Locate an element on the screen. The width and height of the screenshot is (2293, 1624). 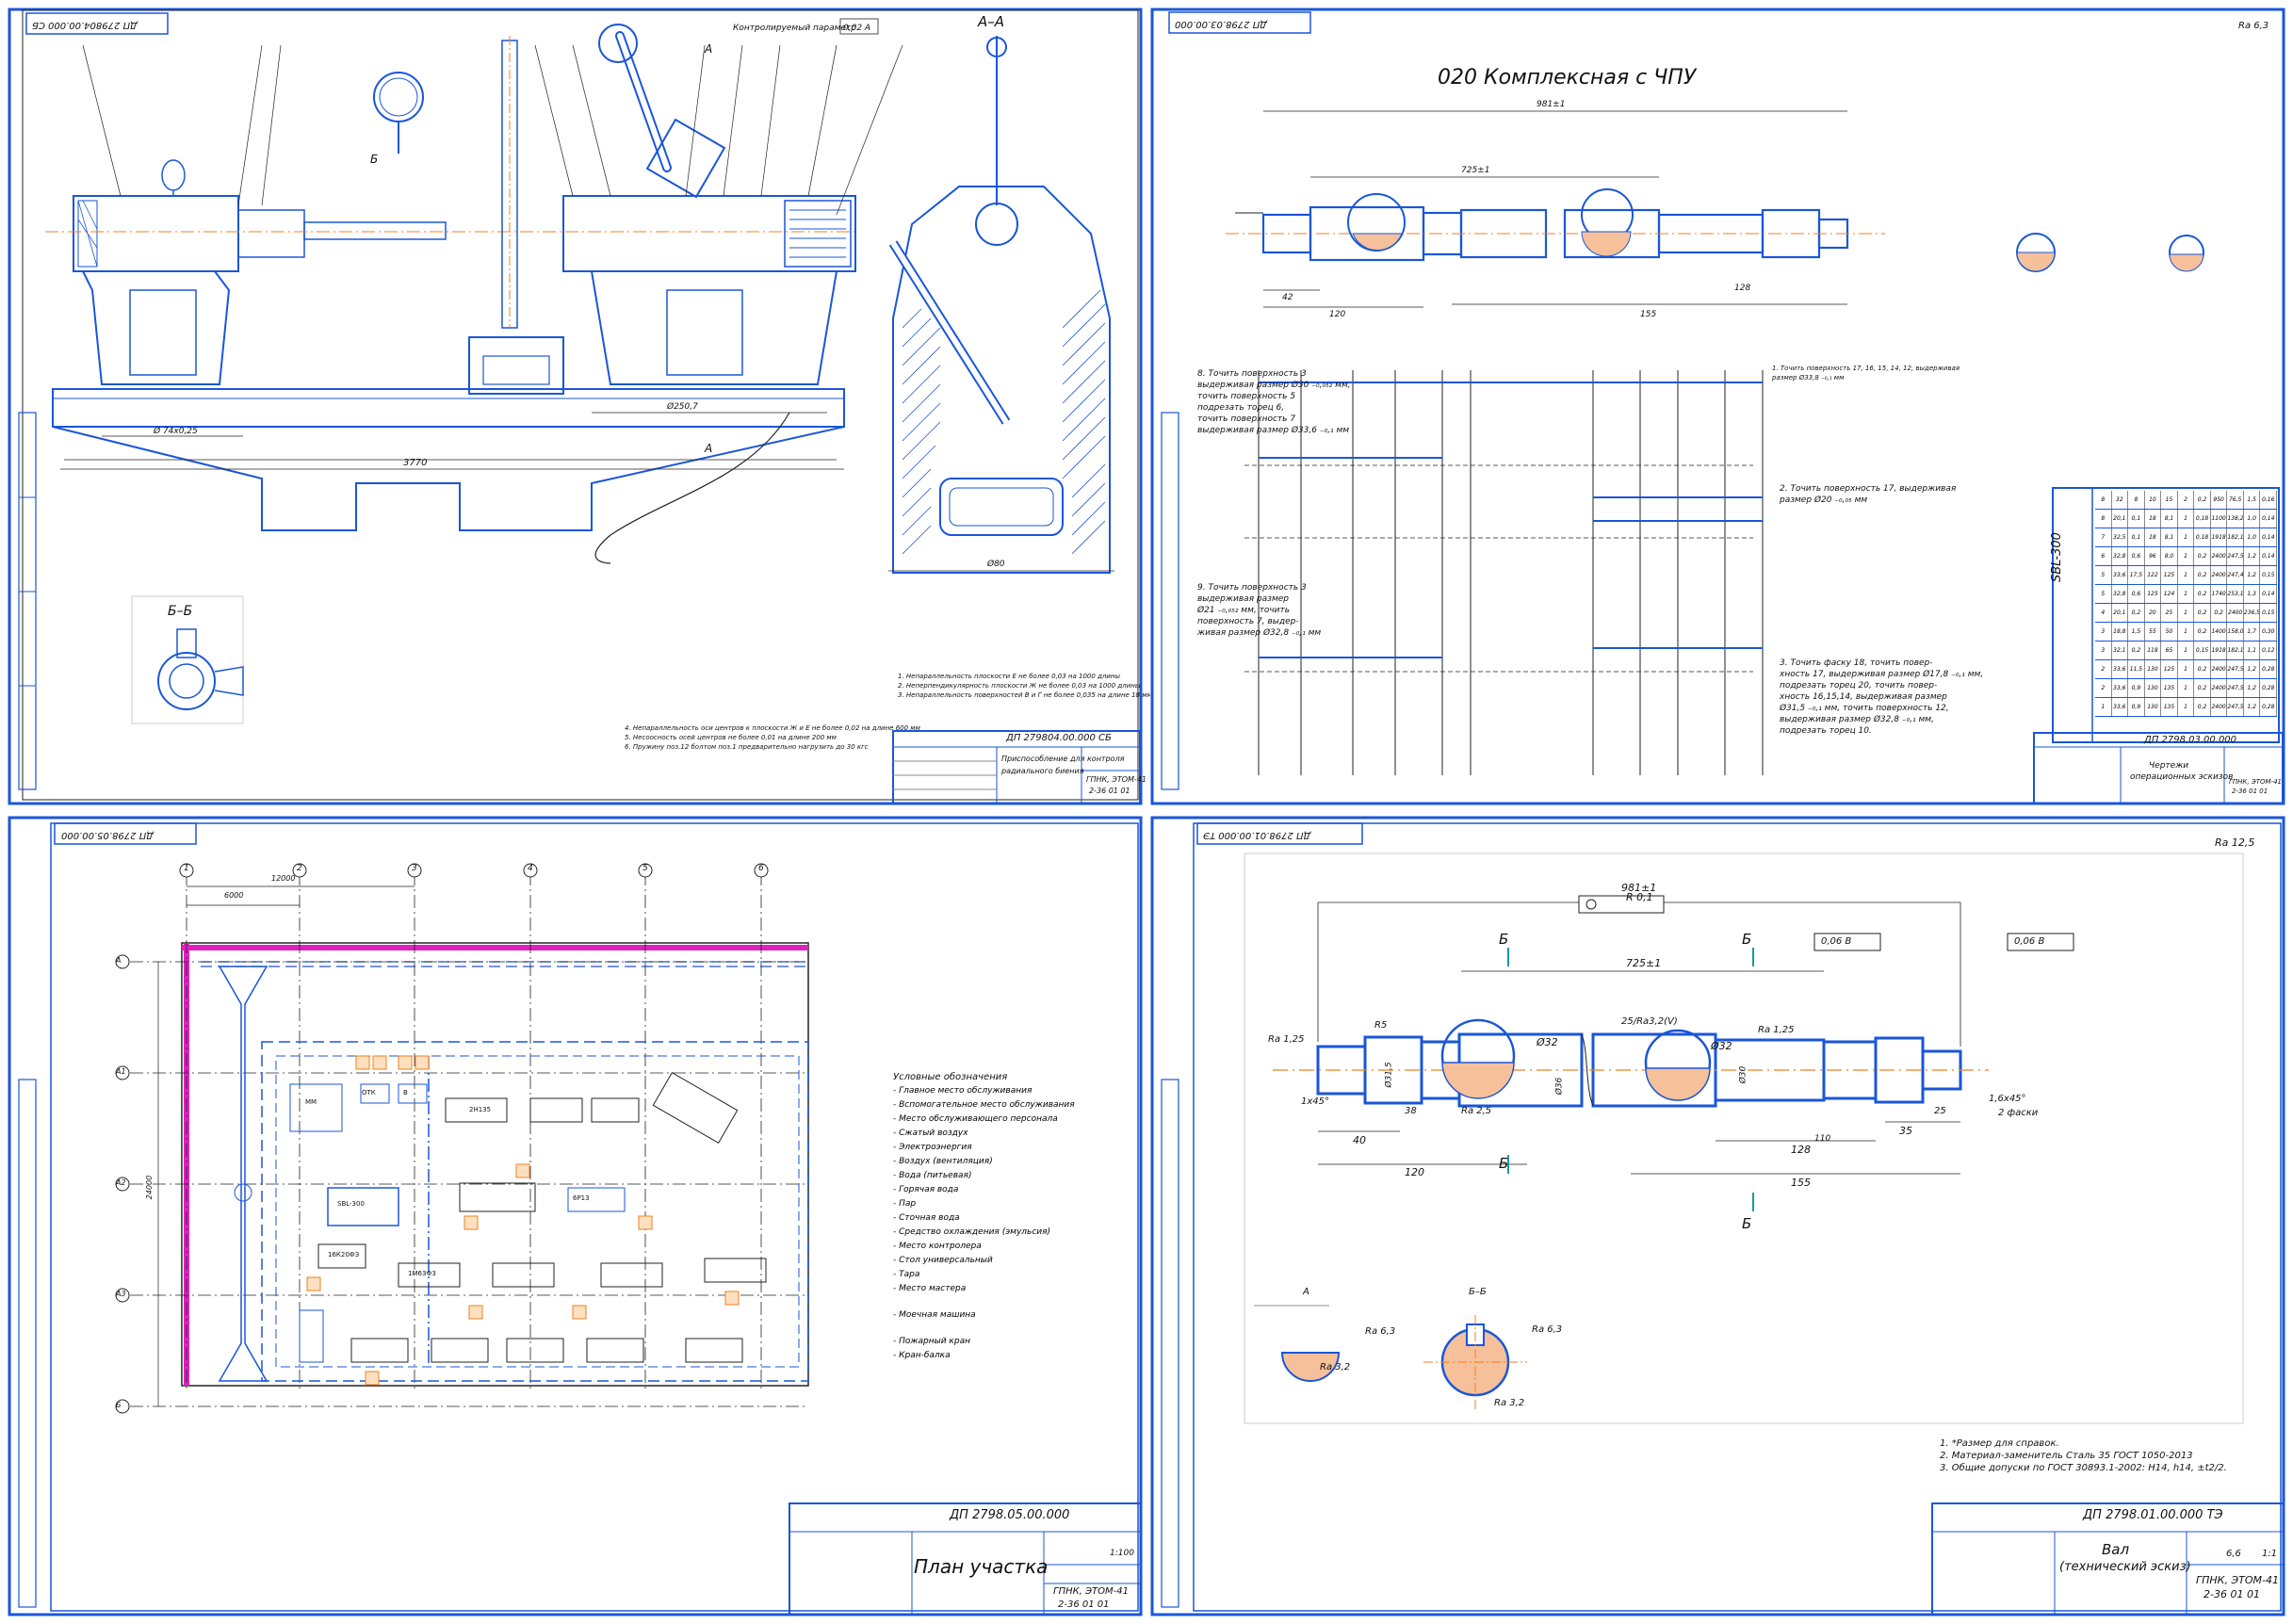
shaft-ra-main: Ra 1,25 is located at coordinates (1286, 1039).